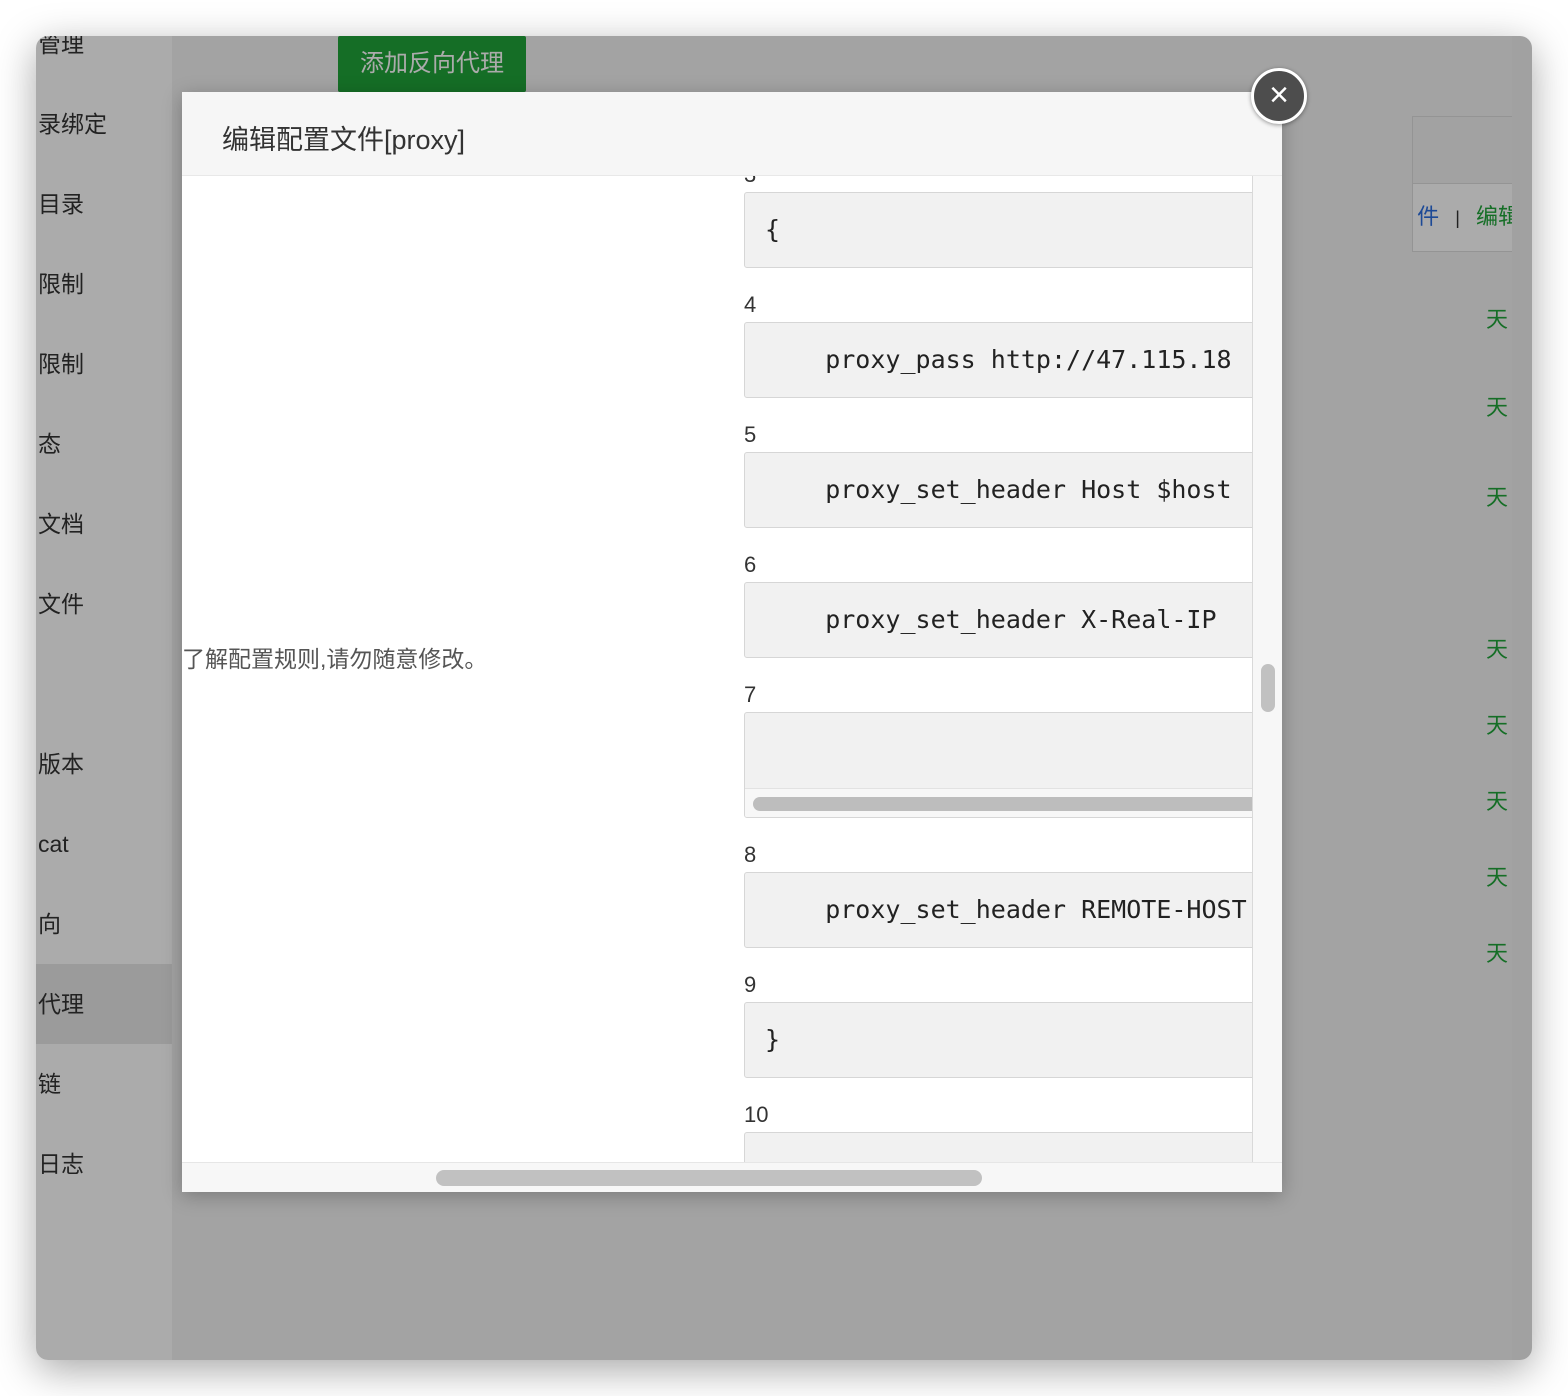  What do you see at coordinates (1002, 804) in the screenshot?
I see `line-scrollbar-thumb` at bounding box center [1002, 804].